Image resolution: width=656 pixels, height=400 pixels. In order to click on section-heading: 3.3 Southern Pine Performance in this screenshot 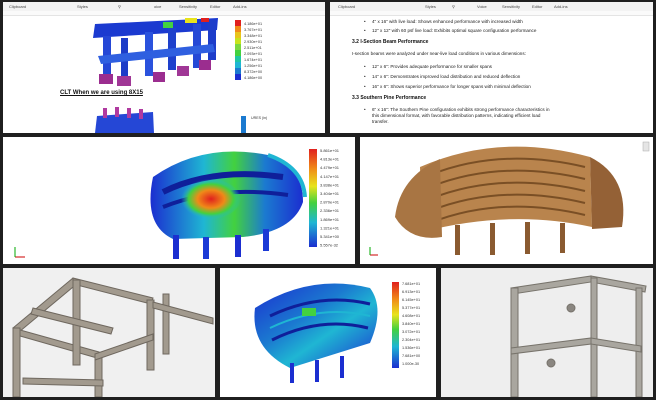, I will do `click(389, 98)`.